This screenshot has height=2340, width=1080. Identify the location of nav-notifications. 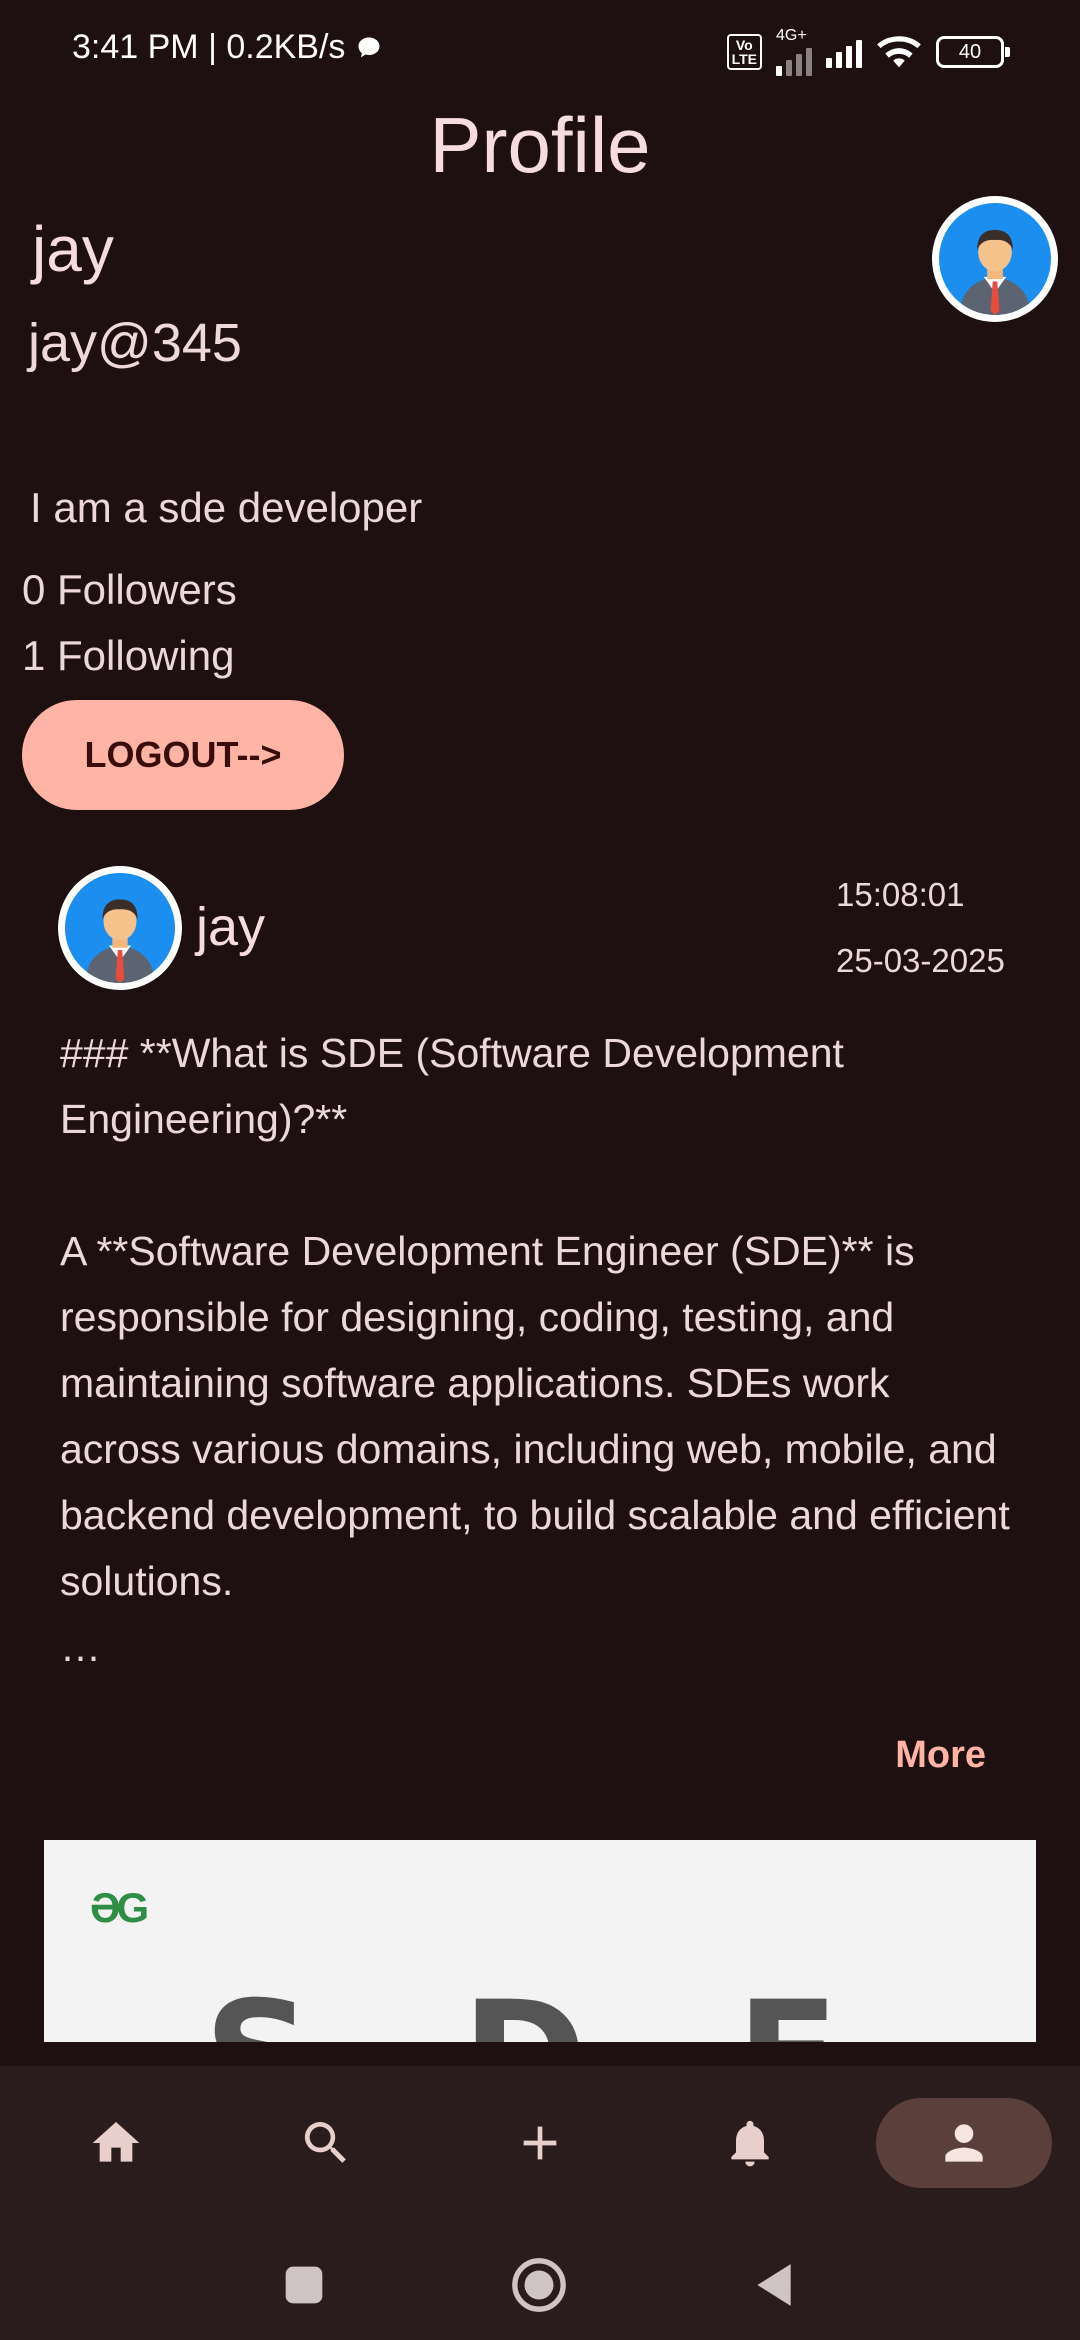
(750, 2143).